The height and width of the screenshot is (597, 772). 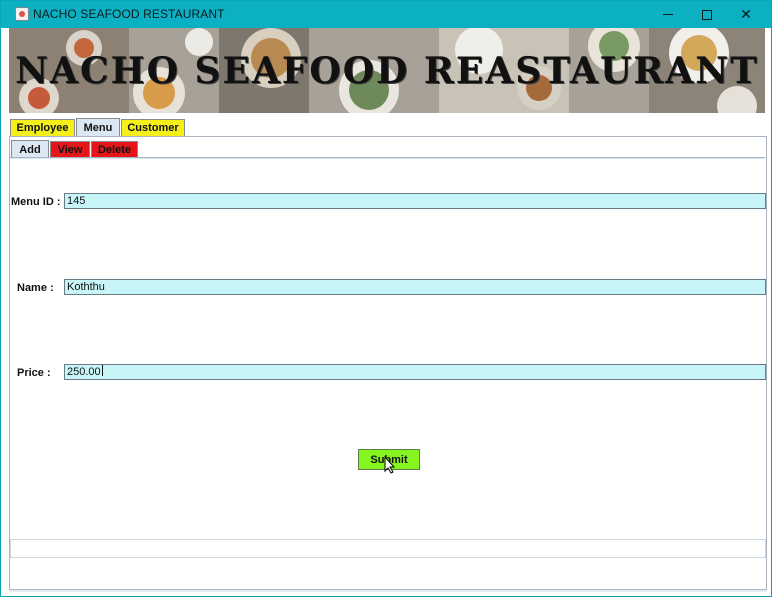 I want to click on price-value: 250.00, so click(x=84, y=372).